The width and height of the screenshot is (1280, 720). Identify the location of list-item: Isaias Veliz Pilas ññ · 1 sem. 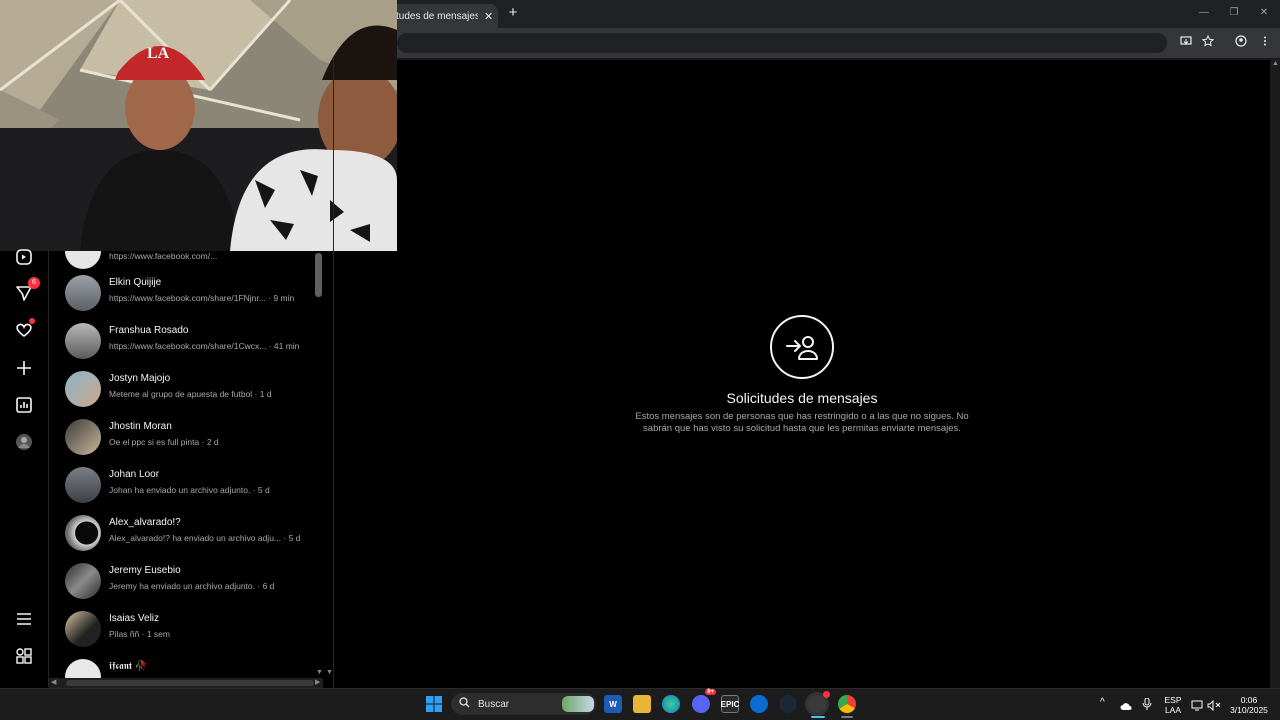
(181, 629).